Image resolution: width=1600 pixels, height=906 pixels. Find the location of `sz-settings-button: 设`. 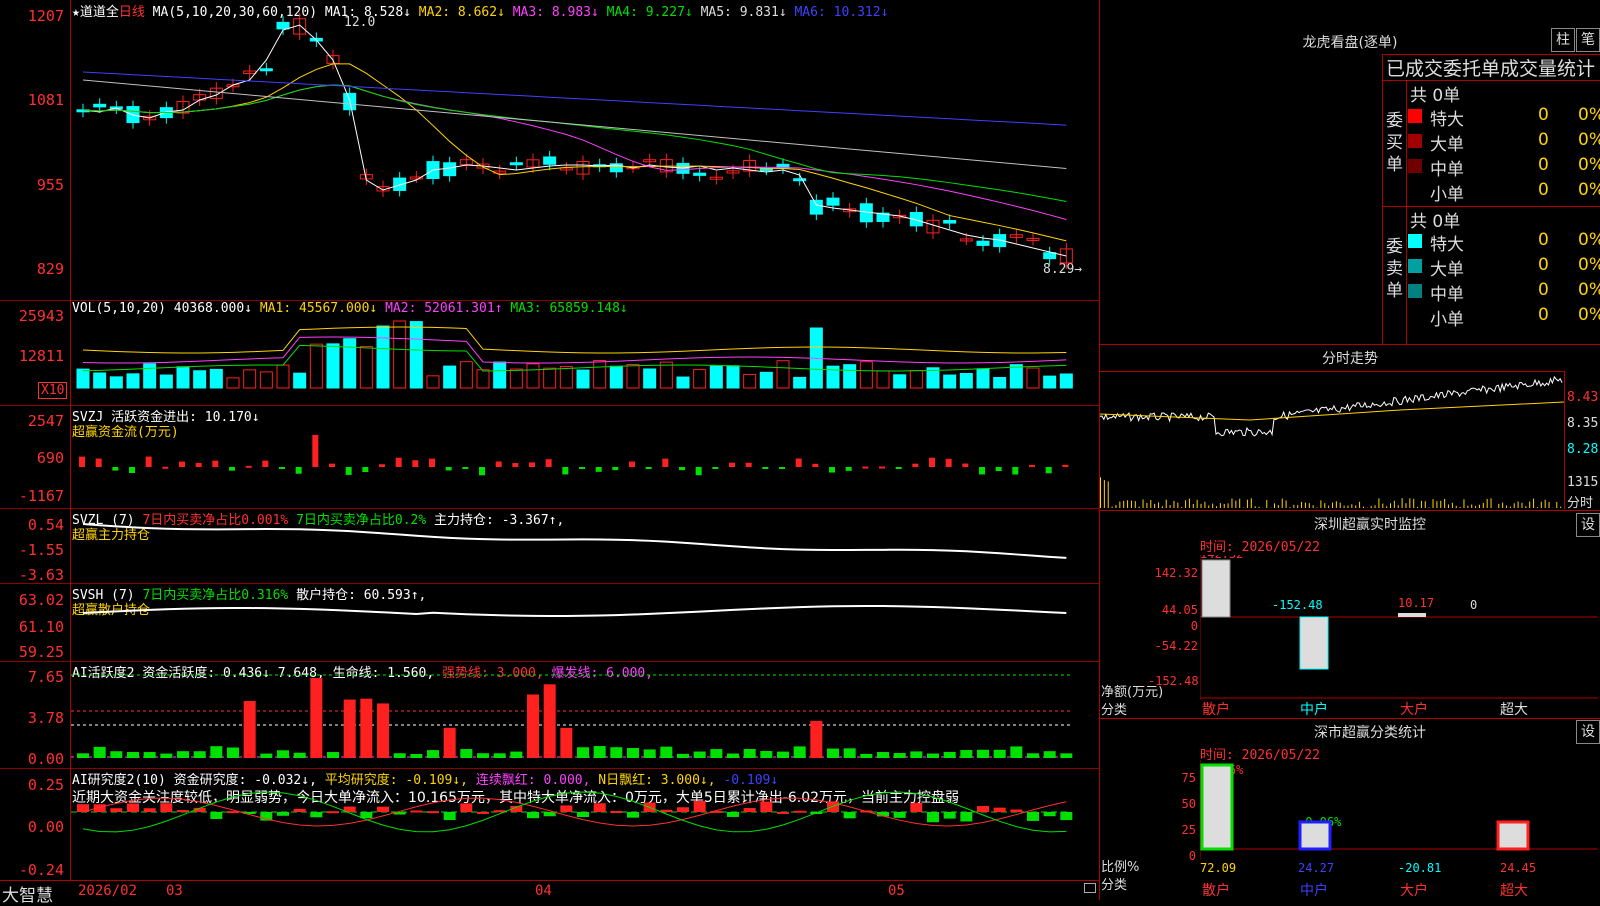

sz-settings-button: 设 is located at coordinates (1588, 525).